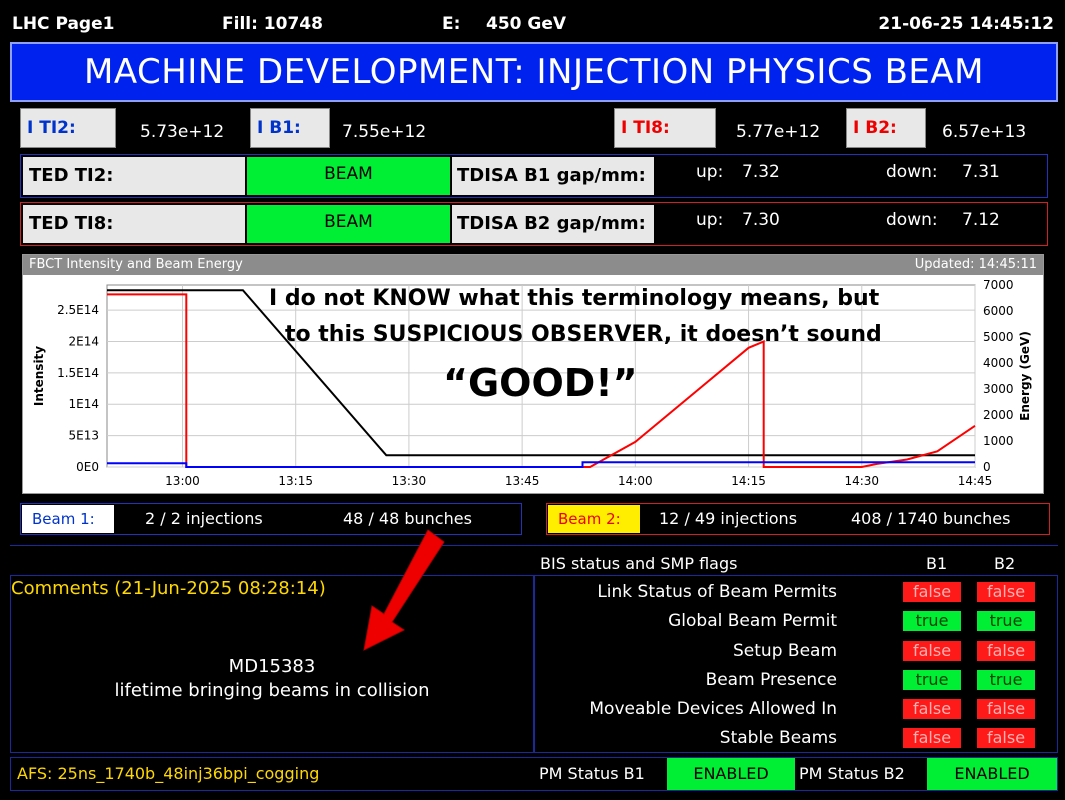 The height and width of the screenshot is (800, 1065). Describe the element at coordinates (68, 519) in the screenshot. I see `beam1-label: Beam 1:` at that location.